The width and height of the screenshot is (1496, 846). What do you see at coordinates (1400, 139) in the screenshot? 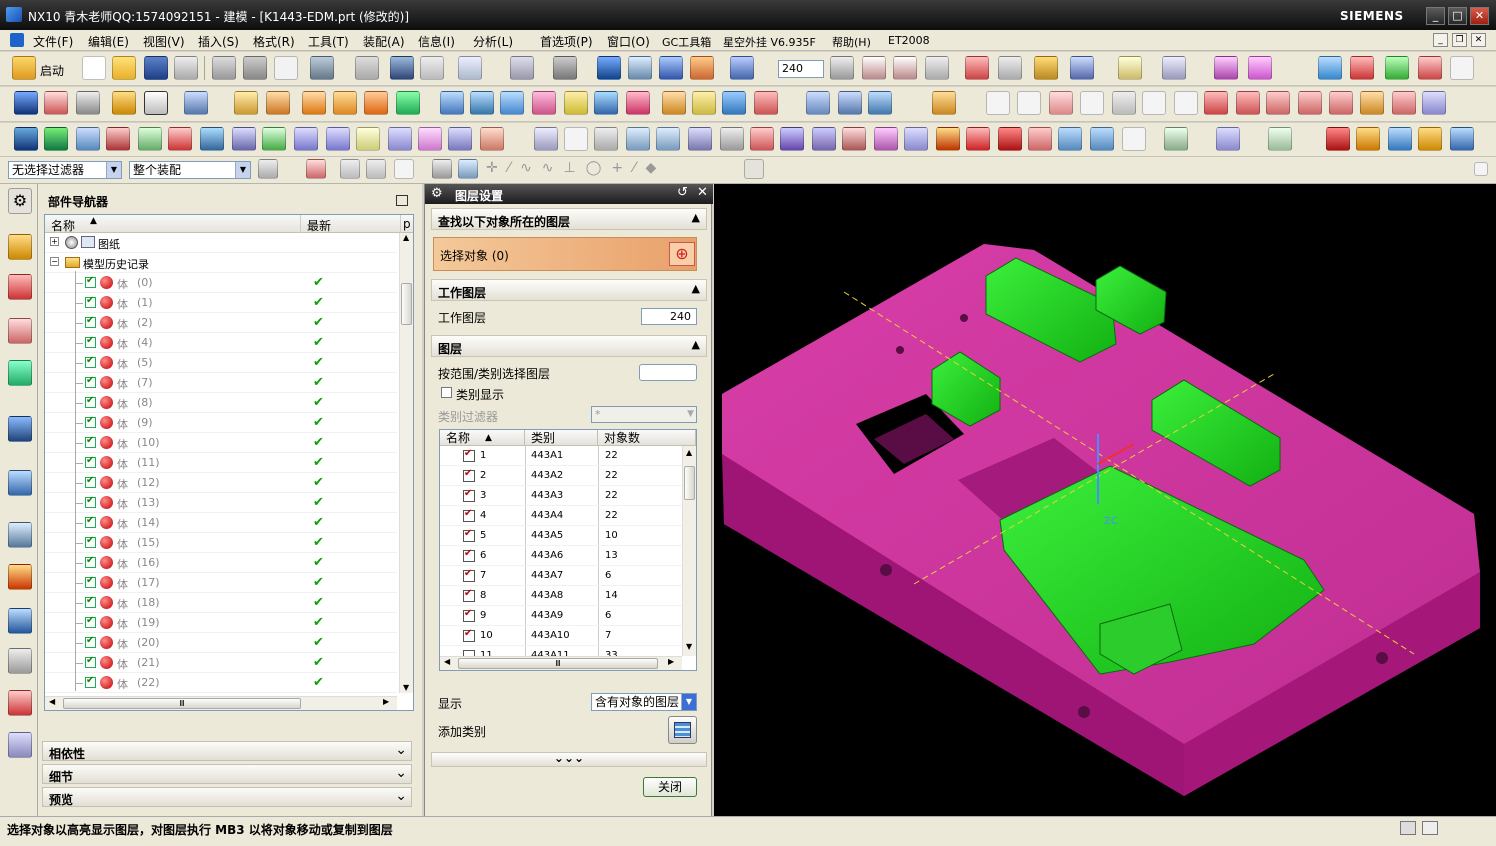
I see `plugin-42-icon` at bounding box center [1400, 139].